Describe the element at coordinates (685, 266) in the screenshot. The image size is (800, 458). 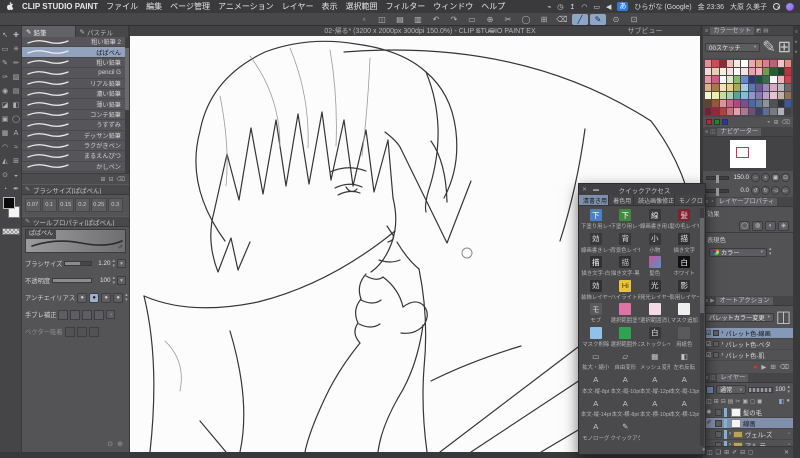
I see `quick-access-item: 白 ホワイト` at that location.